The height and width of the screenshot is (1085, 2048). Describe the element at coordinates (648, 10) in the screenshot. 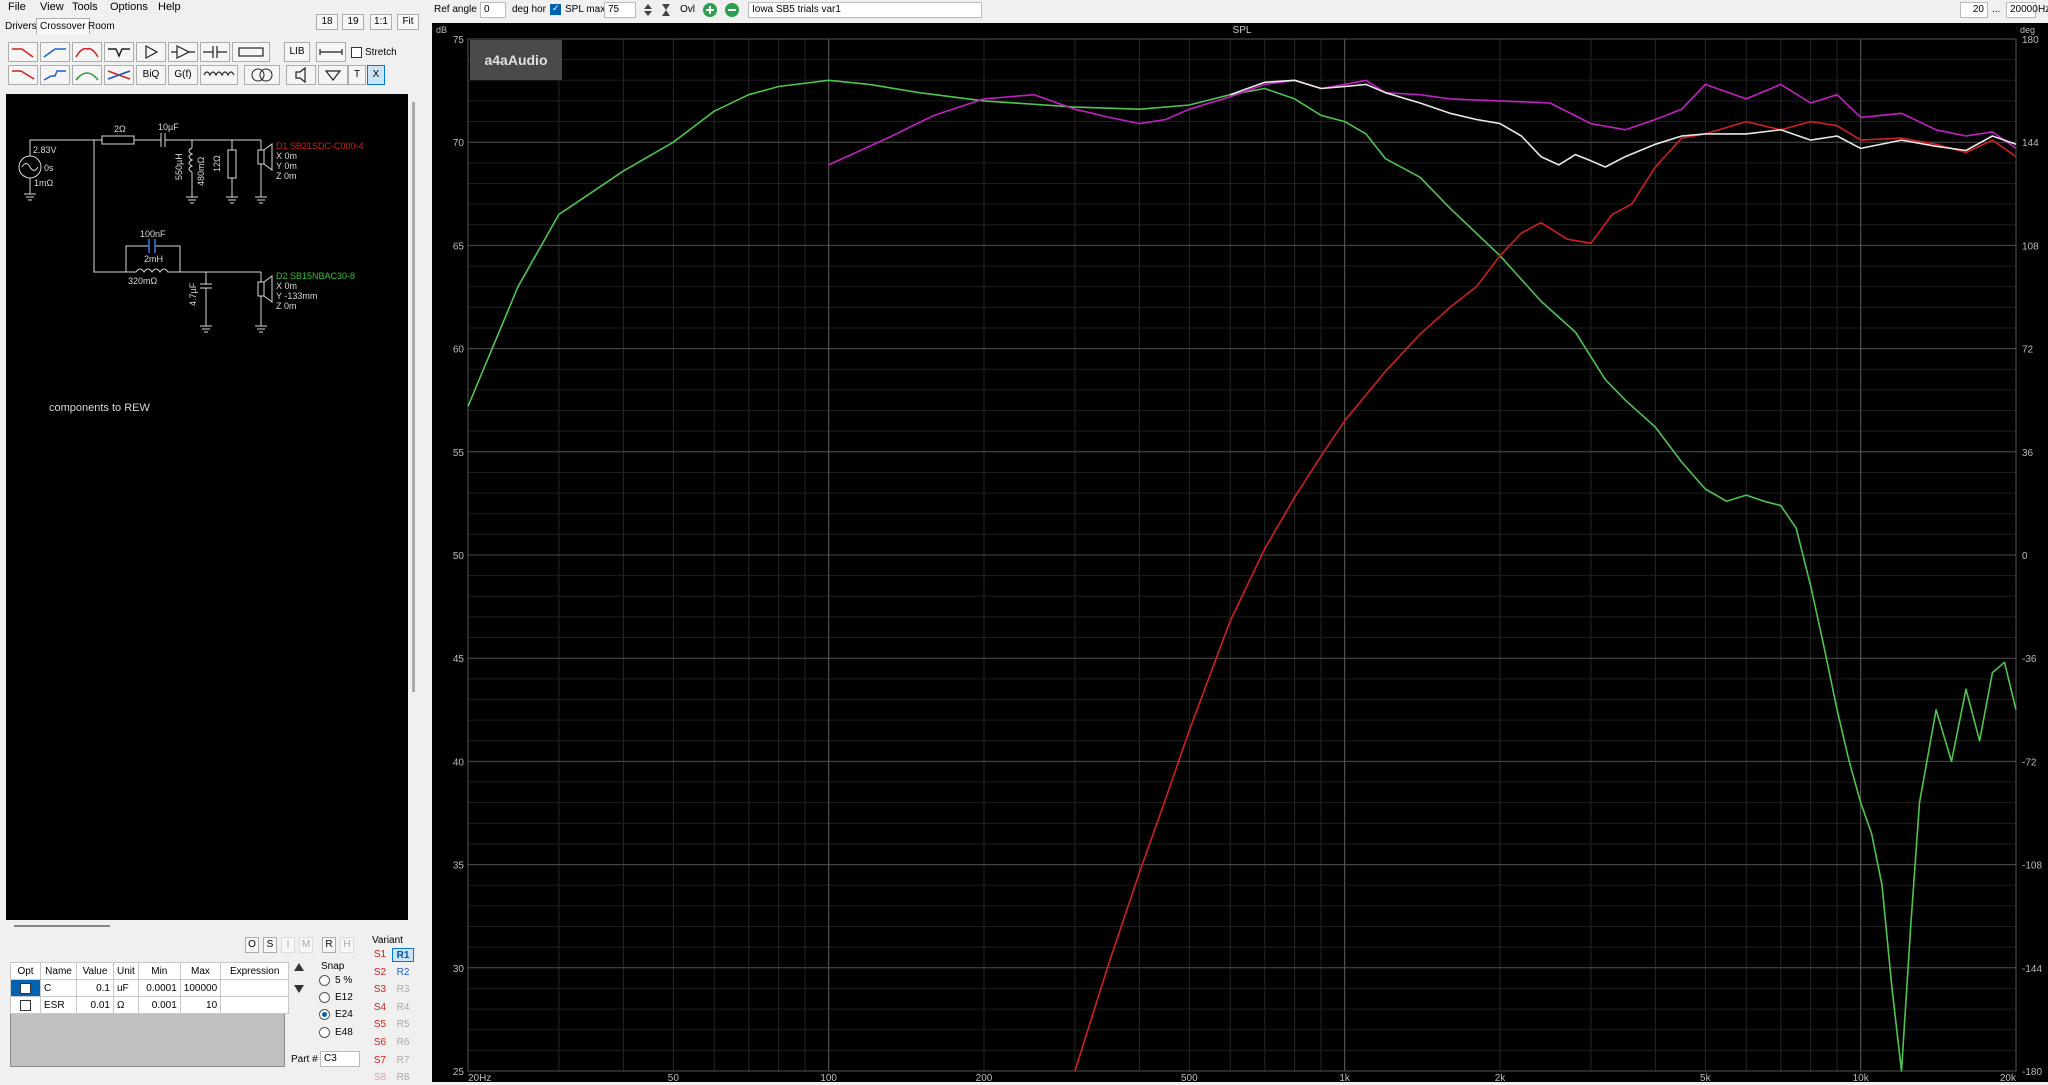

I see `spl-spinner-icon` at that location.